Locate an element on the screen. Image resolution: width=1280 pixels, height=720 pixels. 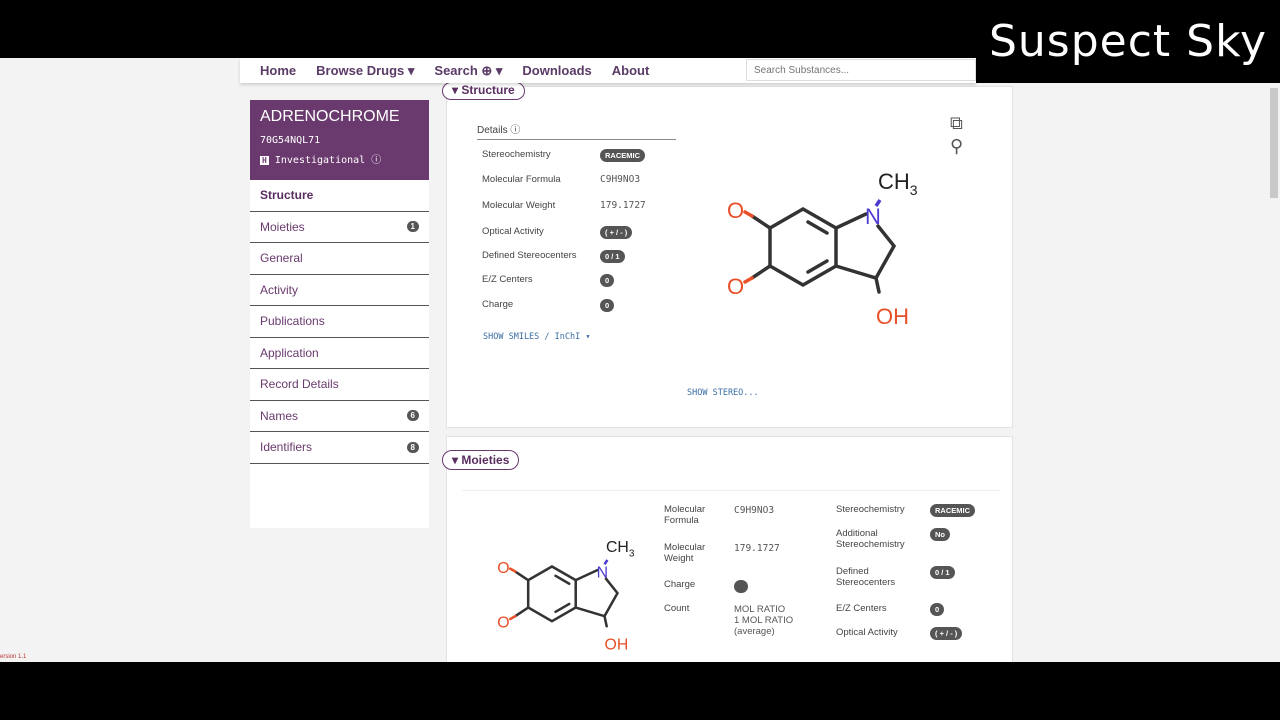
moiety-label: Molecular Formula is located at coordinates (685, 515).